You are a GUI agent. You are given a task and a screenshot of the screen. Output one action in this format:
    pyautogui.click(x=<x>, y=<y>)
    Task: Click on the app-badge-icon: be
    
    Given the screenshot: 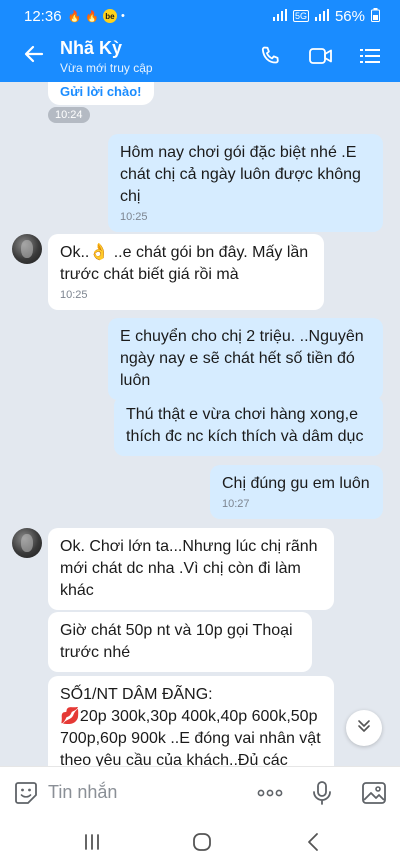 What is the action you would take?
    pyautogui.click(x=109, y=16)
    